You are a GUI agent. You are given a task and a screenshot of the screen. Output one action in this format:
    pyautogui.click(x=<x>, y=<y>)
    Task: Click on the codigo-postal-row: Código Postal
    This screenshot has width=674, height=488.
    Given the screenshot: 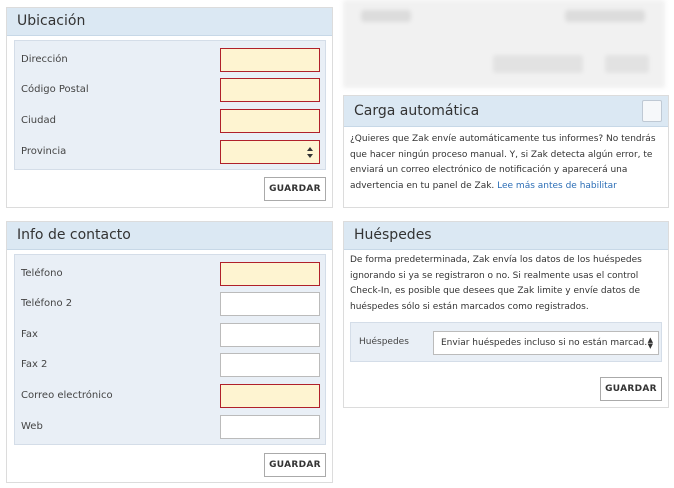 What is the action you would take?
    pyautogui.click(x=170, y=91)
    